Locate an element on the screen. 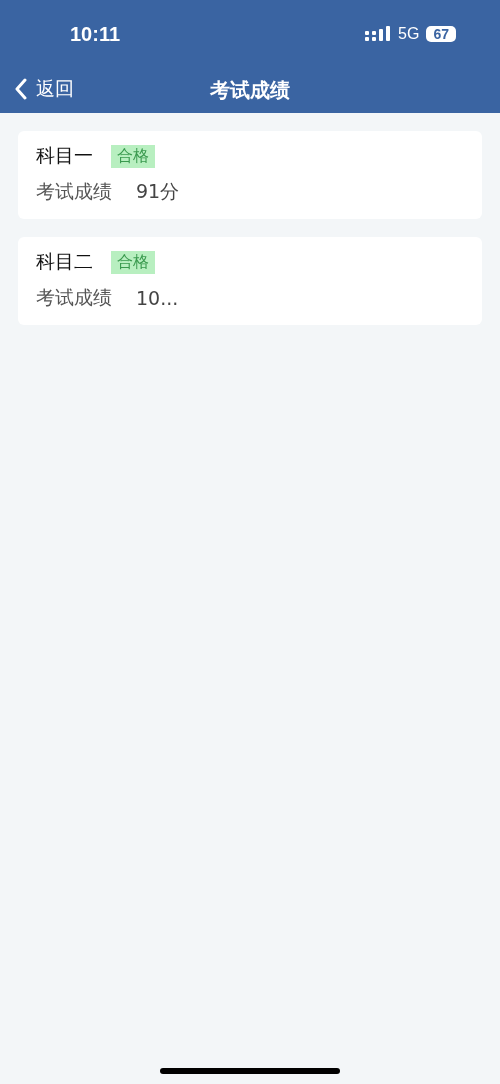 The width and height of the screenshot is (500, 1084). signal-icon is located at coordinates (378, 34).